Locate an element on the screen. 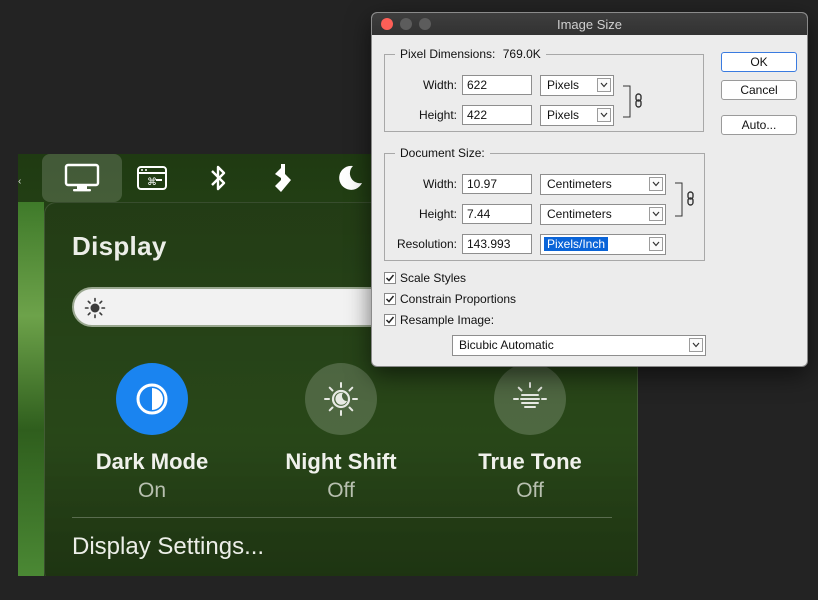  doc-height-label: Height: is located at coordinates (437, 214).